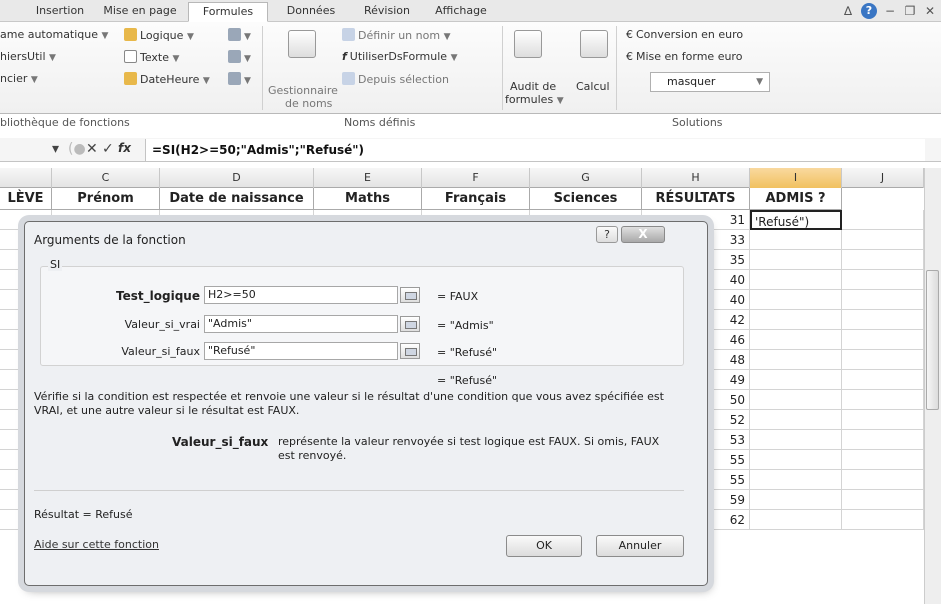 This screenshot has height=604, width=941. I want to click on help-icon: ?, so click(869, 11).